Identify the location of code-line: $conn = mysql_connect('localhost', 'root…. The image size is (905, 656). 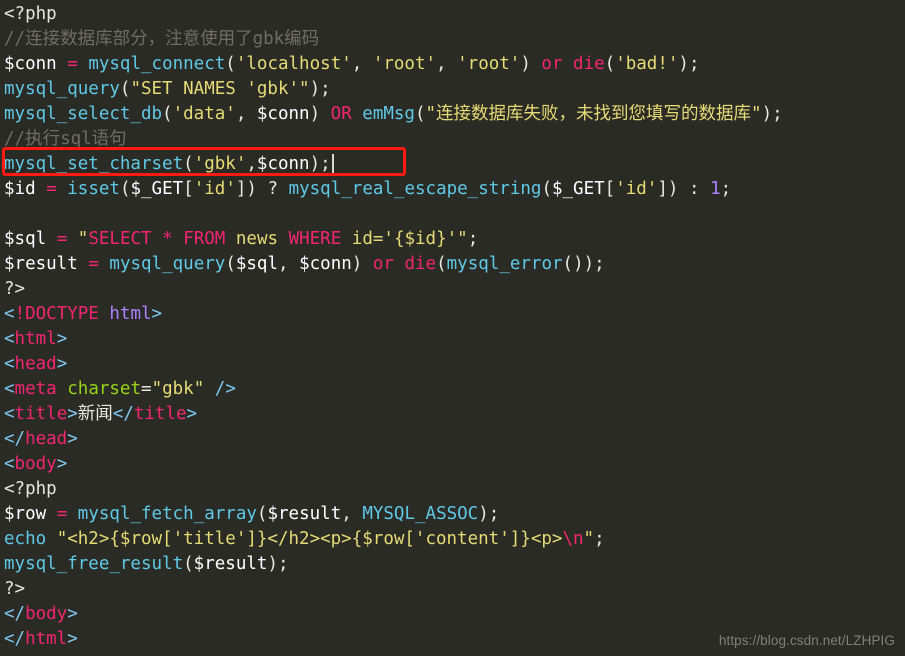
(454, 64).